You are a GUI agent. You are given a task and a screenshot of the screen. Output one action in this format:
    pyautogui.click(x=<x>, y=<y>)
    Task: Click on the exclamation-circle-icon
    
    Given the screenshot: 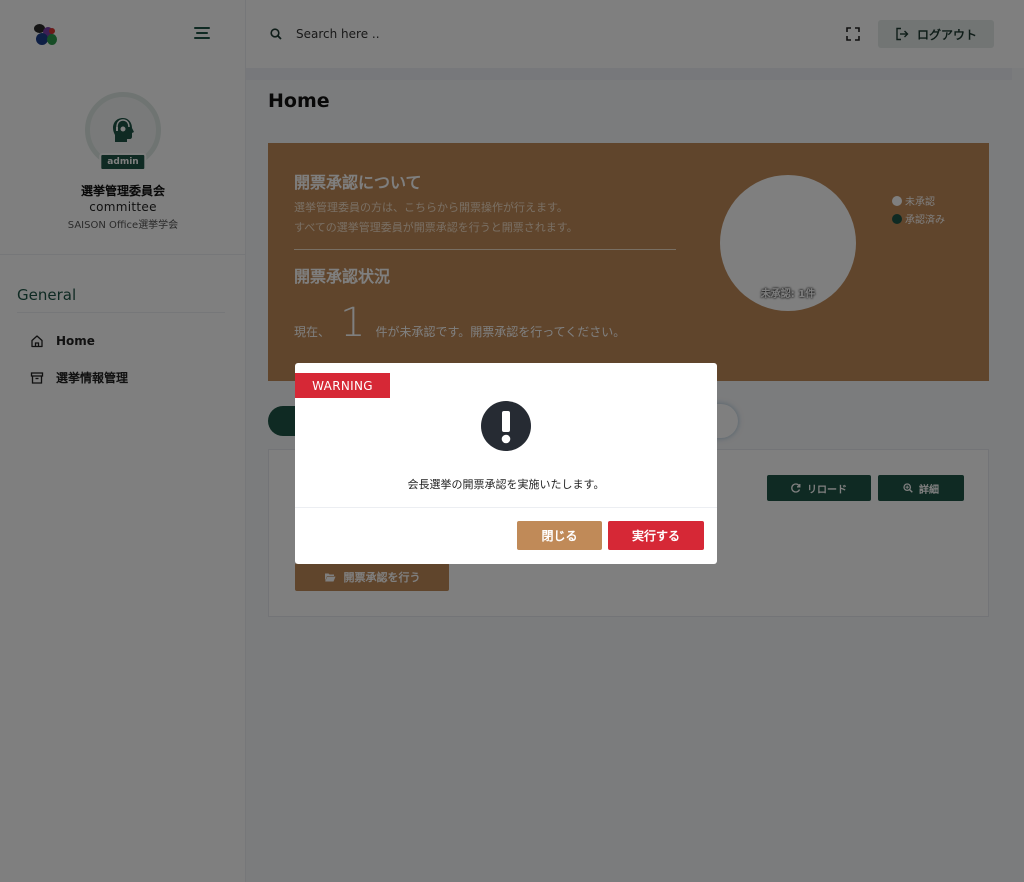 What is the action you would take?
    pyautogui.click(x=506, y=426)
    